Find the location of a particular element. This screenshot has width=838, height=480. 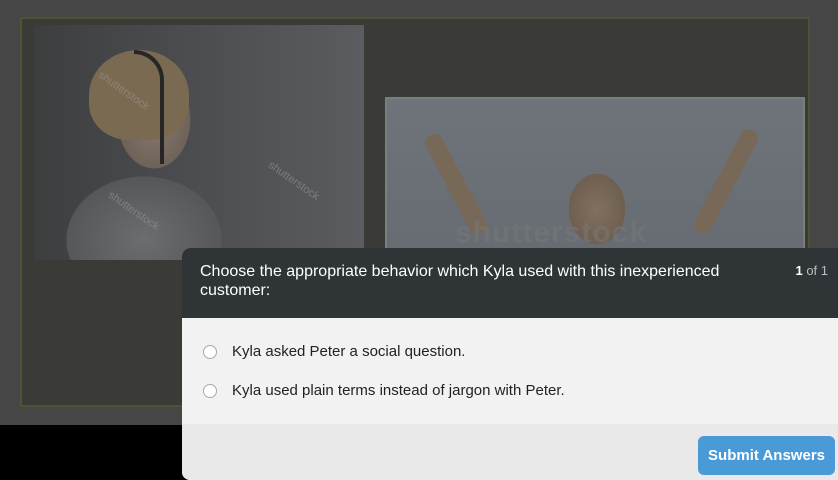

answer-label: Kyla asked Peter a social question. is located at coordinates (349, 351).